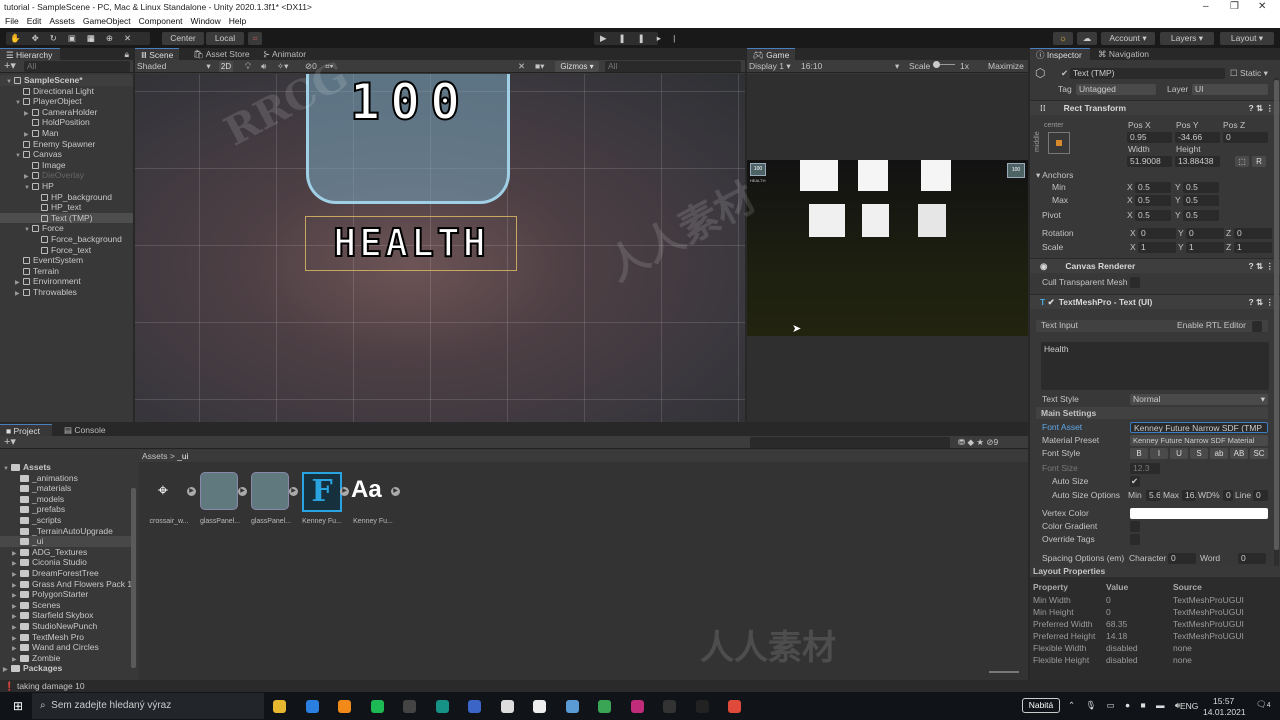 This screenshot has width=1280, height=720. I want to click on hierarchy-item: ▶ Man, so click(66, 133).